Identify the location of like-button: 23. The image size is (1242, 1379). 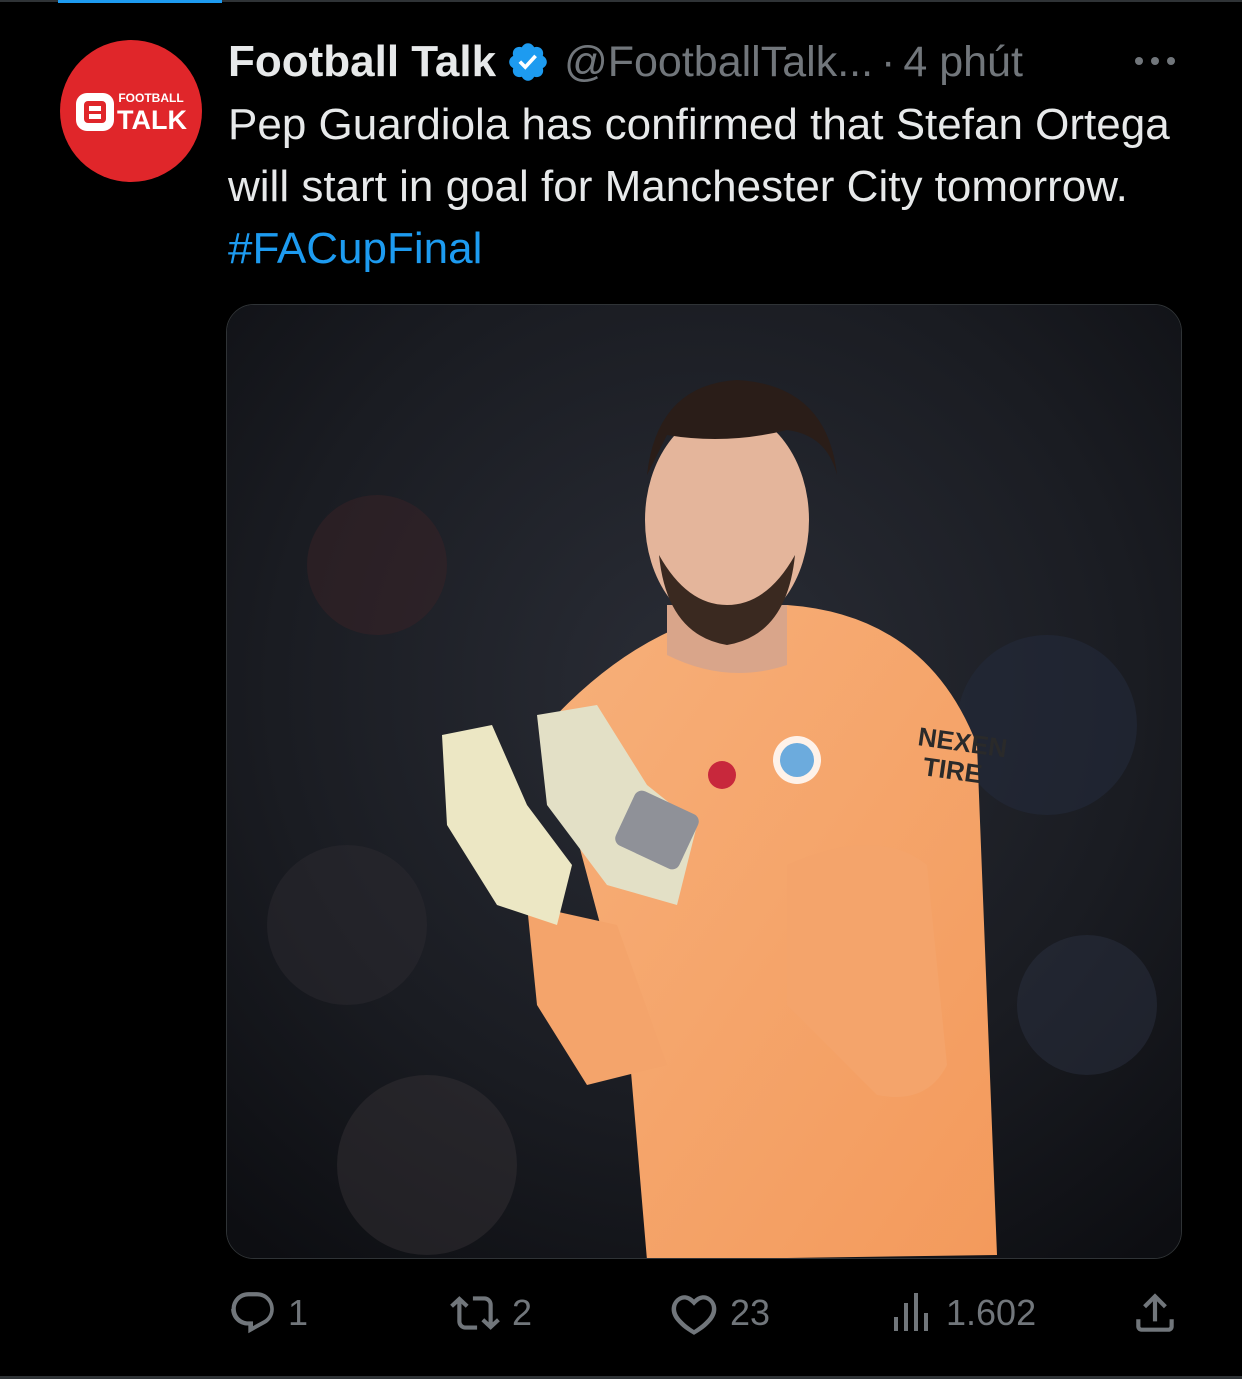
(719, 1313).